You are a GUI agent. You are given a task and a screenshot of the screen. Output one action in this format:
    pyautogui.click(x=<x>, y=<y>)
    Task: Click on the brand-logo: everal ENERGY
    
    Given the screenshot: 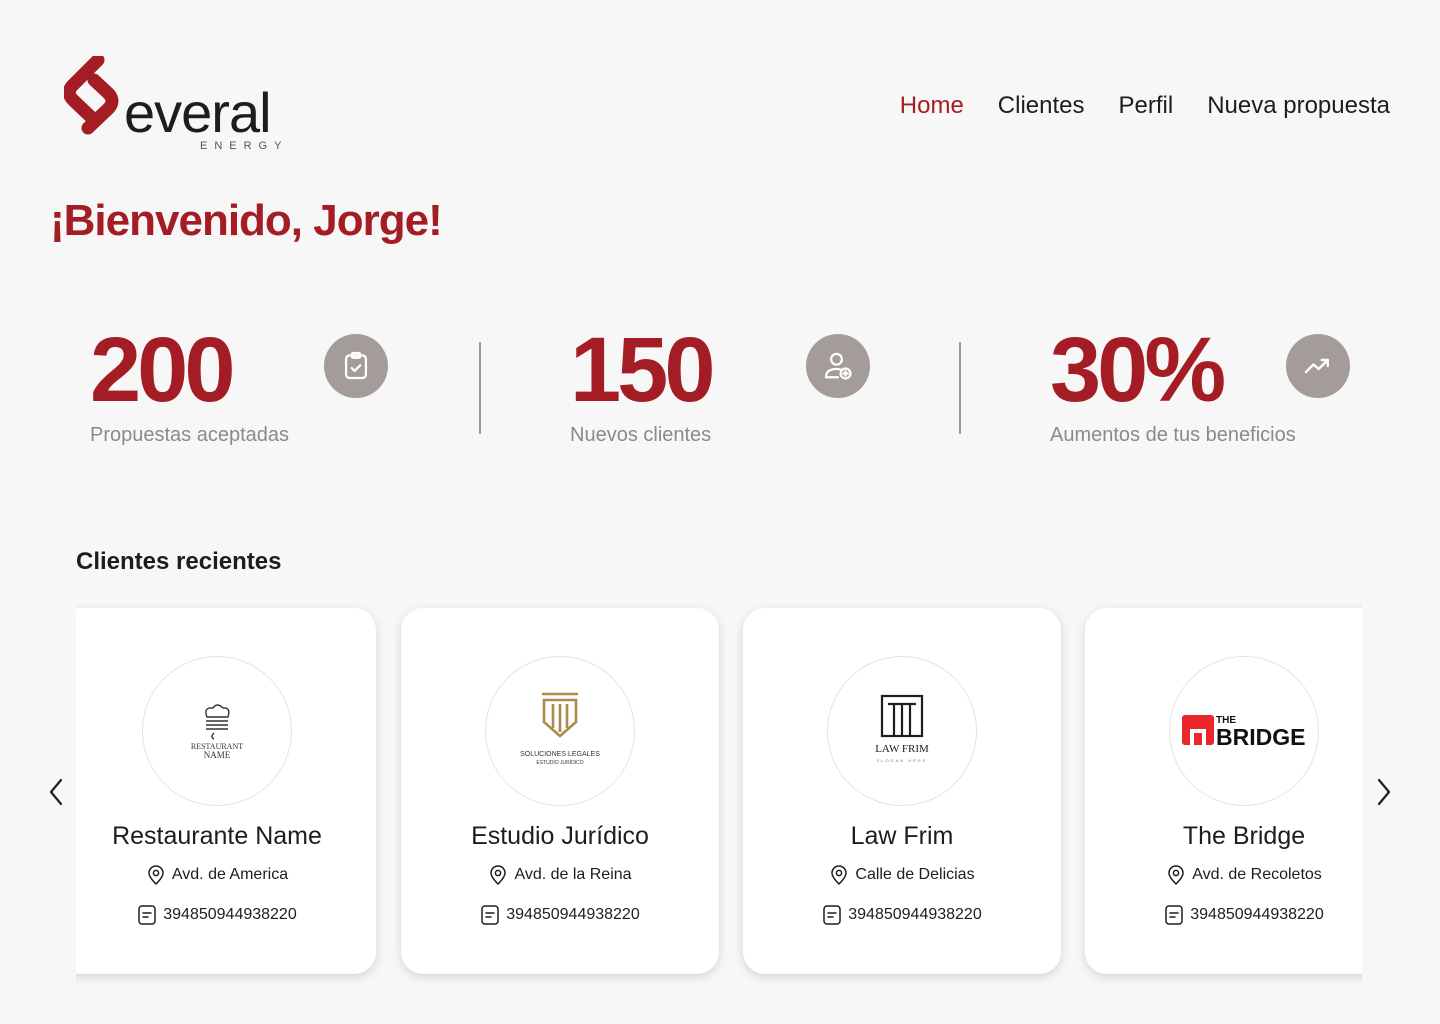 What is the action you would take?
    pyautogui.click(x=179, y=106)
    